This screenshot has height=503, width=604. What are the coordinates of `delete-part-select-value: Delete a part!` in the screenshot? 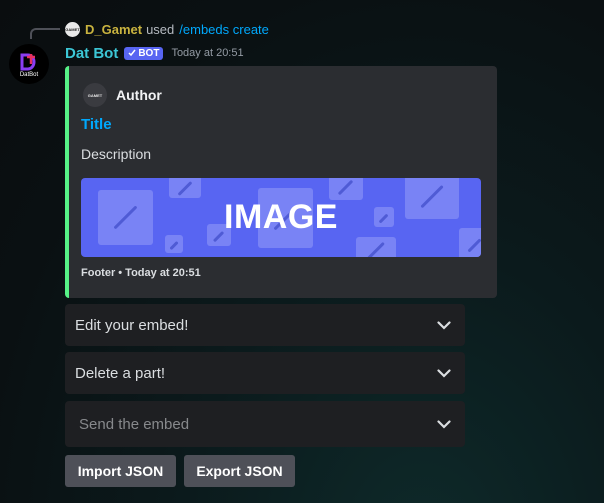 It's located at (120, 373).